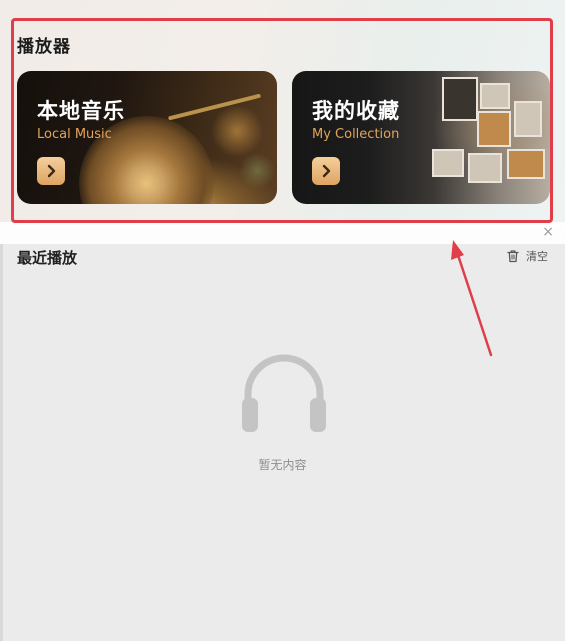 This screenshot has height=641, width=565. Describe the element at coordinates (214, 107) in the screenshot. I see `tonearm-image` at that location.